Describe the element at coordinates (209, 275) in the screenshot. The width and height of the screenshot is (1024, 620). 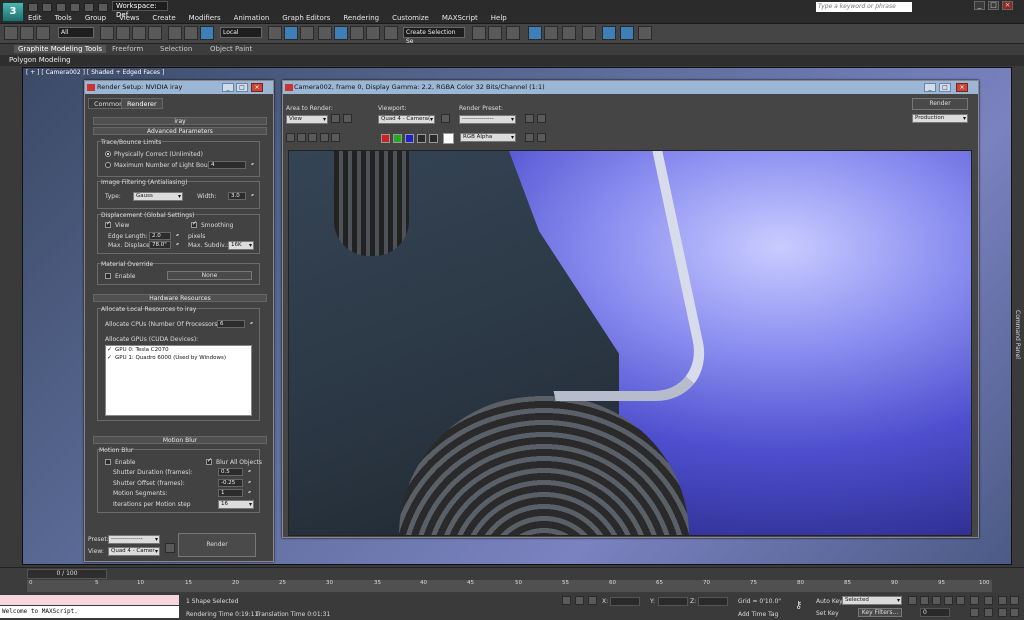
I see `material-override-none-button: None` at that location.